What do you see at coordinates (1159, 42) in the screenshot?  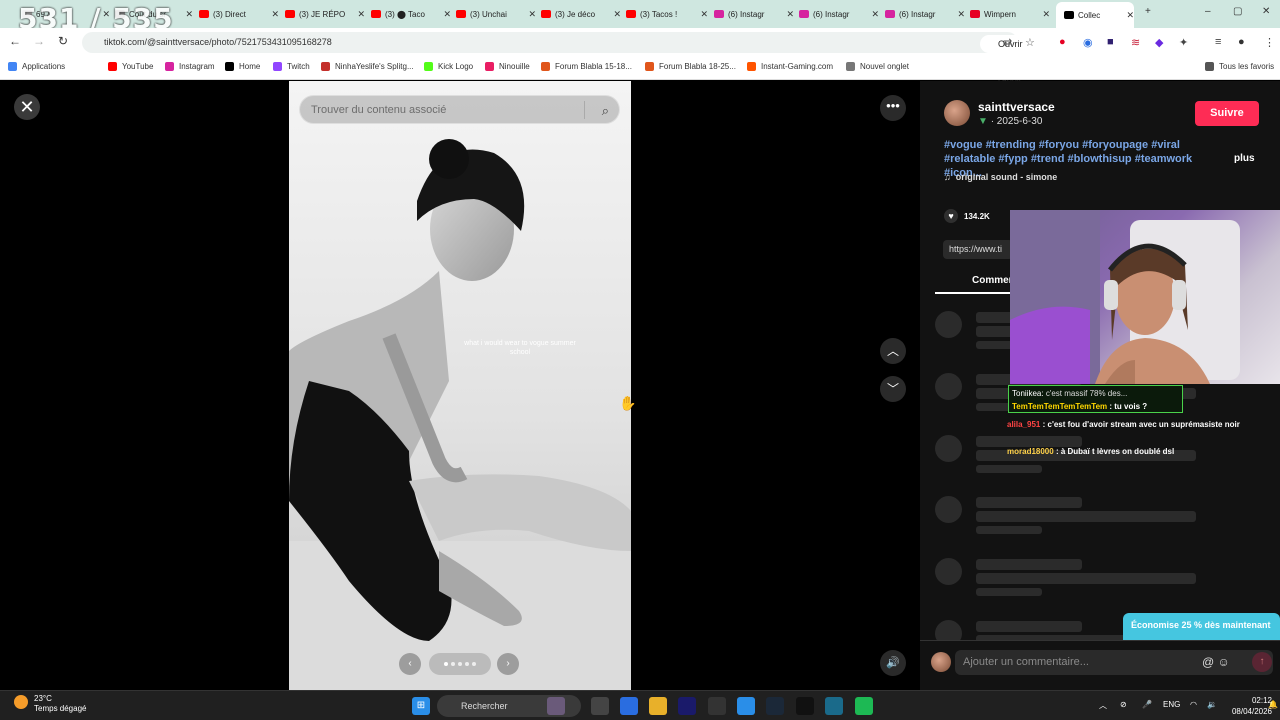 I see `vpn-extension-icon: ◆` at bounding box center [1159, 42].